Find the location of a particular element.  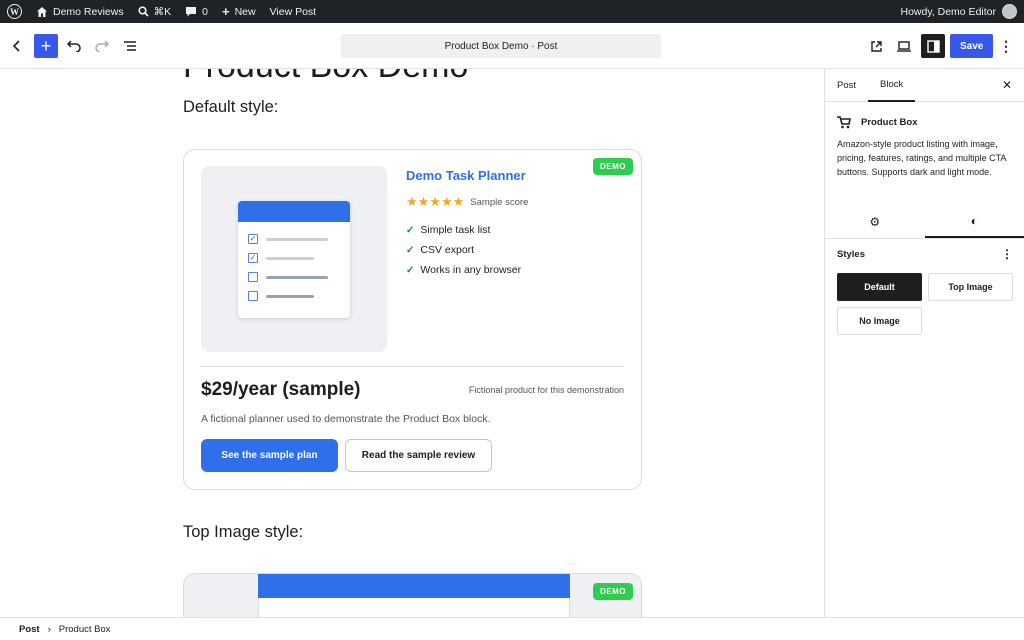

avatar is located at coordinates (1009, 11).